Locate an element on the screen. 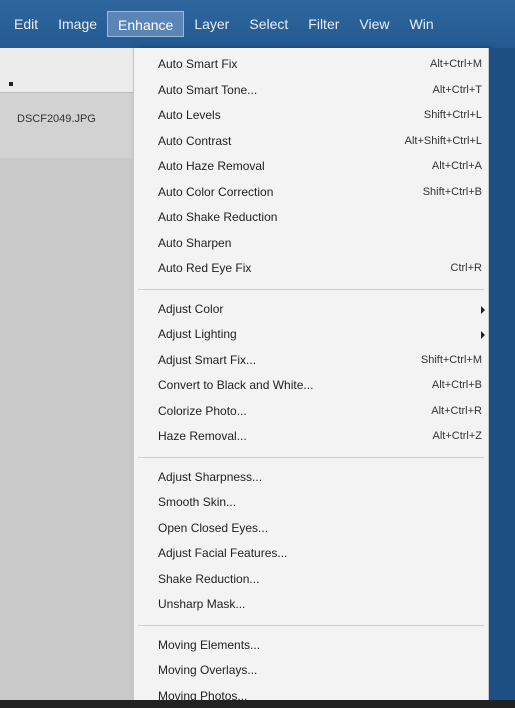 Image resolution: width=515 pixels, height=708 pixels. menu-view: View is located at coordinates (374, 24).